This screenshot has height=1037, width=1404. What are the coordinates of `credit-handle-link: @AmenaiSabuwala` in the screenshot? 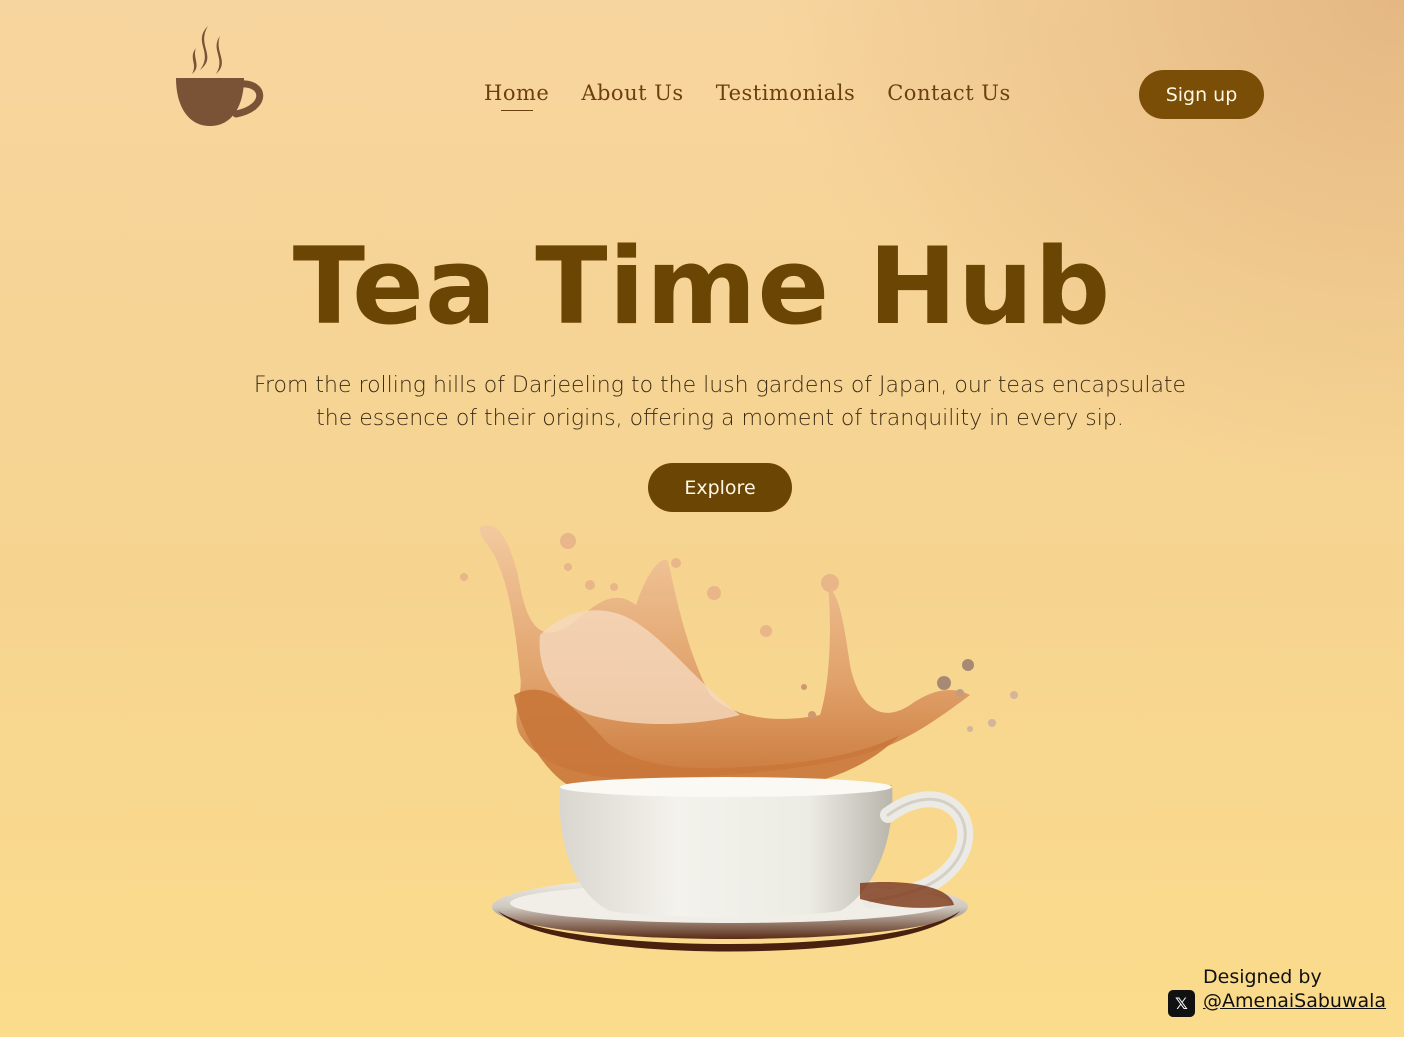 It's located at (1294, 1001).